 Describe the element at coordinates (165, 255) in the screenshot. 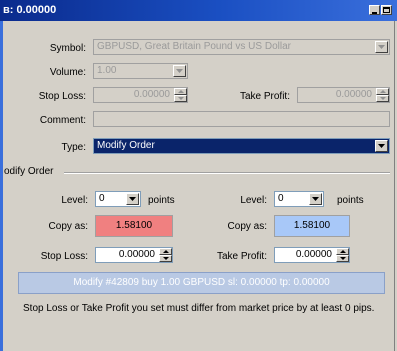

I see `modify-stop-loss-spinner` at that location.